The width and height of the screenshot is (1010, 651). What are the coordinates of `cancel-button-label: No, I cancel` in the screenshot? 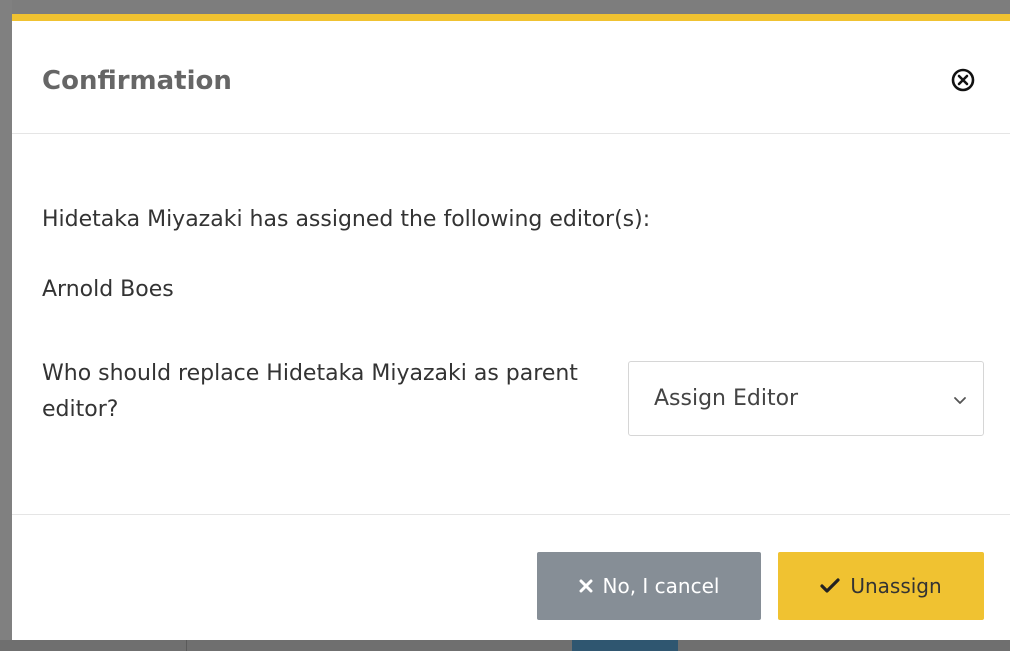 It's located at (661, 586).